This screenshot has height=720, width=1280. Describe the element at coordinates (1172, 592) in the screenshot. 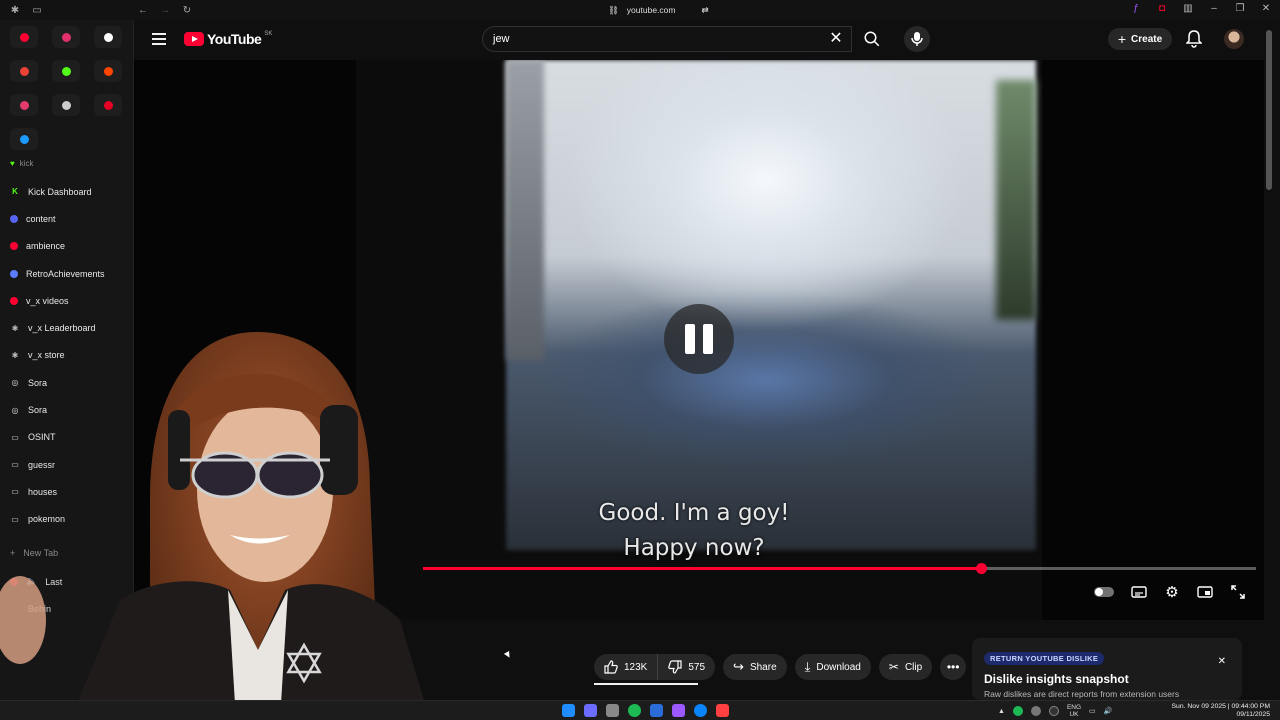

I see `settings-gear-icon: ⚙` at that location.